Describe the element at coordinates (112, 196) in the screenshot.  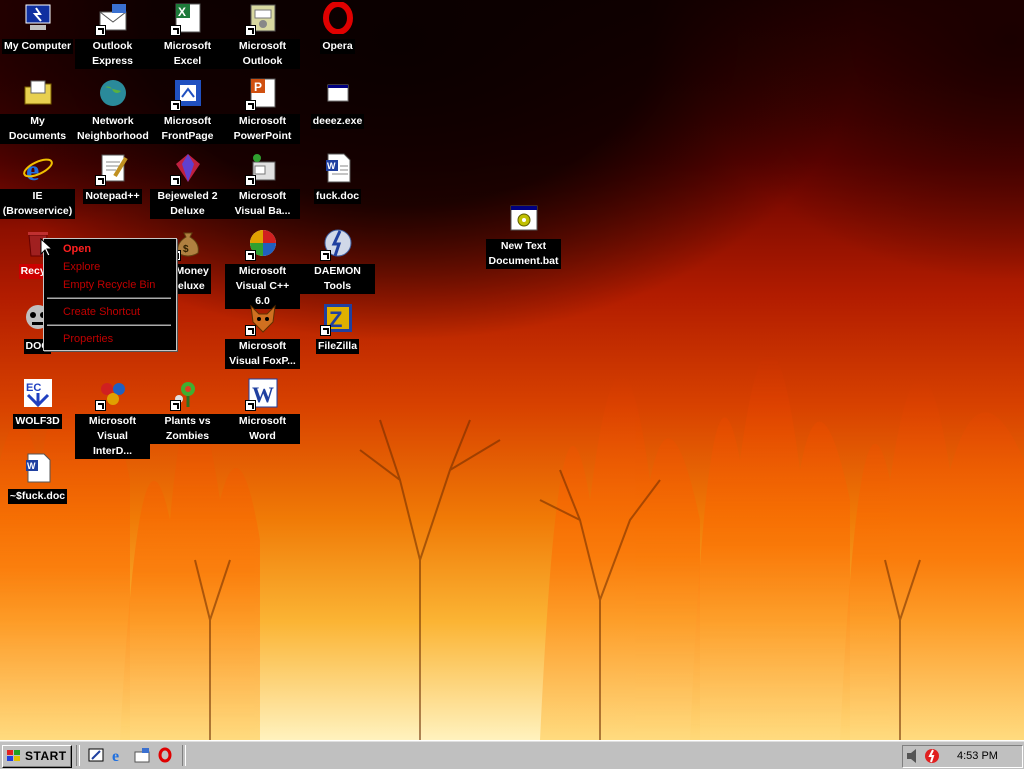
I see `desktop-icon-label: Notepad++` at that location.